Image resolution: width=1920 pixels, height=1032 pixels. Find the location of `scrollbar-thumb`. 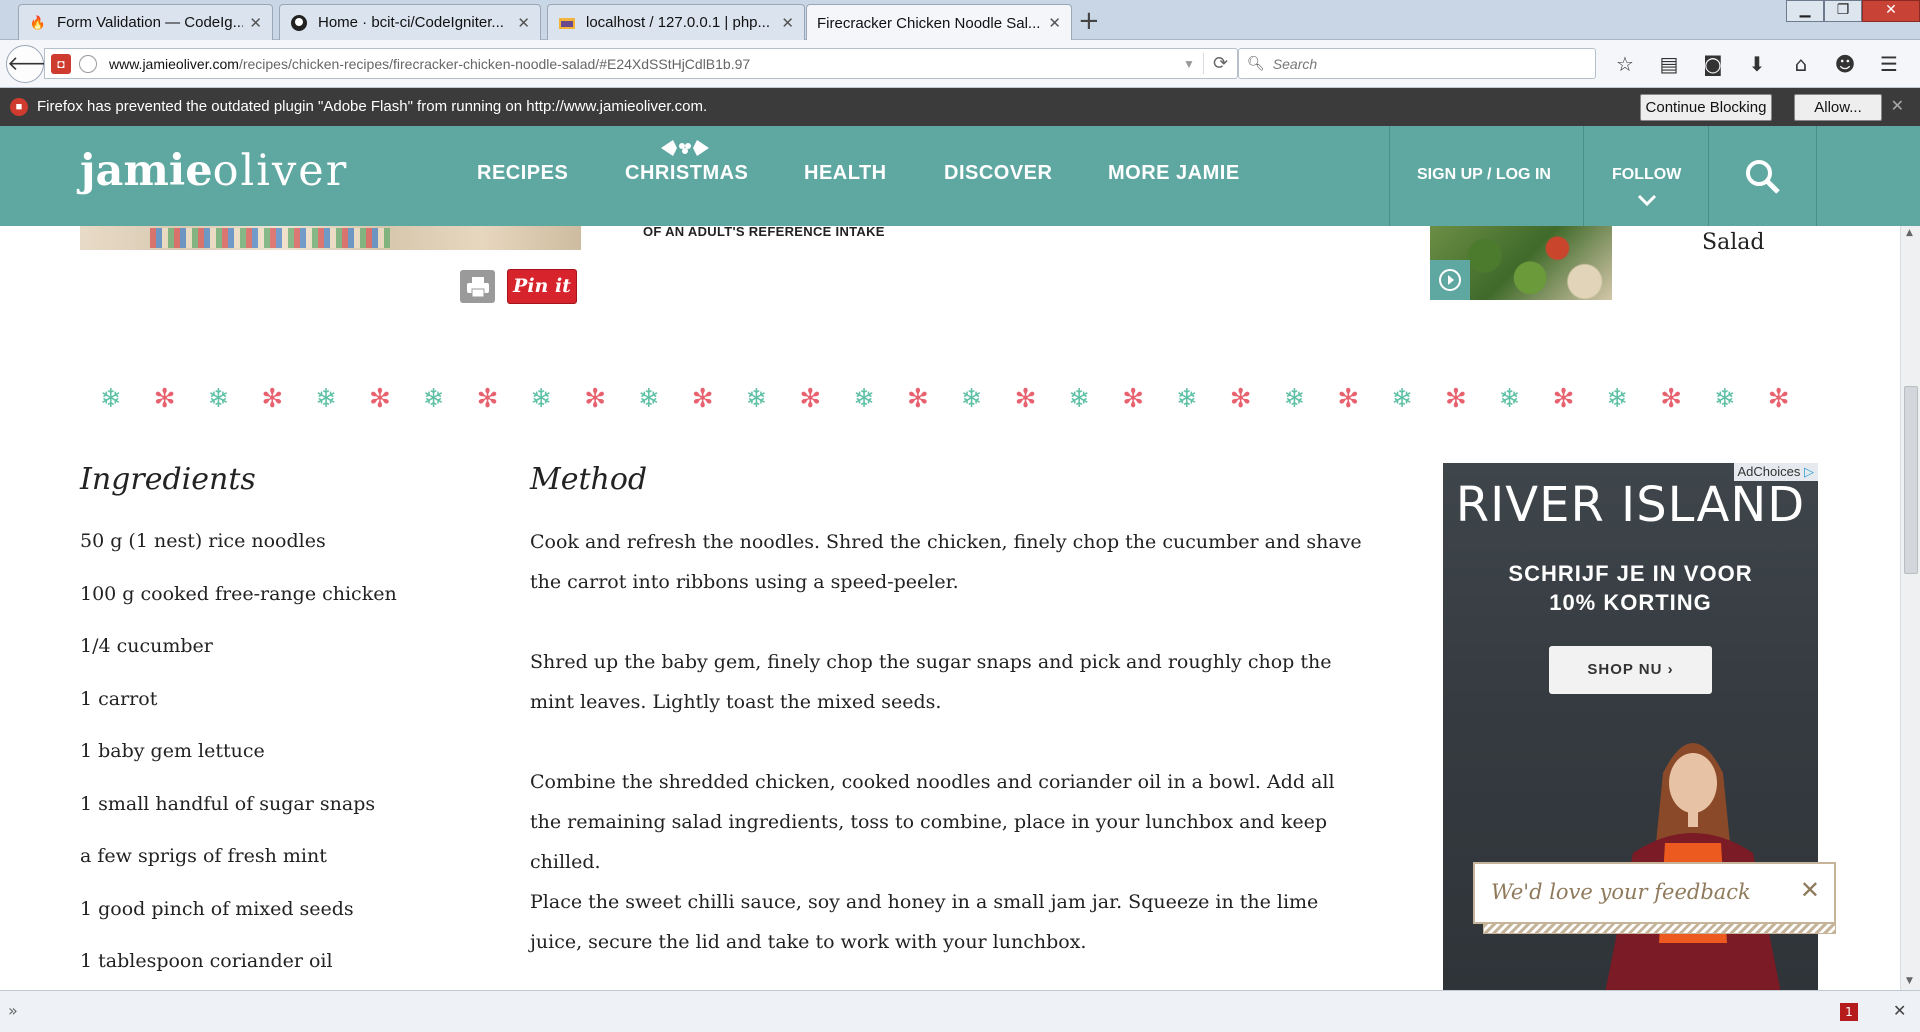

scrollbar-thumb is located at coordinates (1911, 480).